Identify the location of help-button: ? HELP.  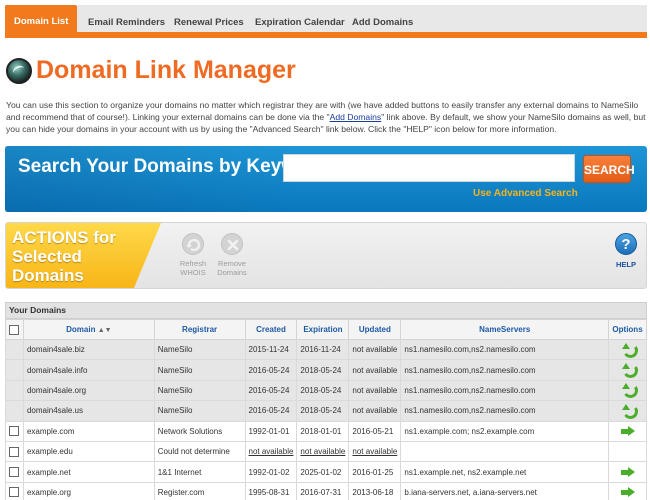
(626, 251).